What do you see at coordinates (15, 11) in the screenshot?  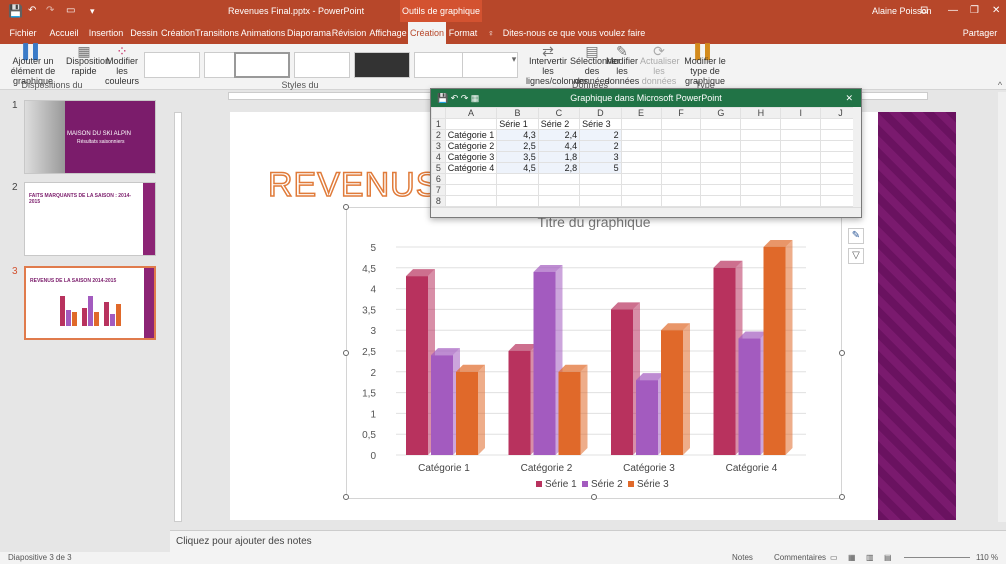 I see `save-icon: 💾` at bounding box center [15, 11].